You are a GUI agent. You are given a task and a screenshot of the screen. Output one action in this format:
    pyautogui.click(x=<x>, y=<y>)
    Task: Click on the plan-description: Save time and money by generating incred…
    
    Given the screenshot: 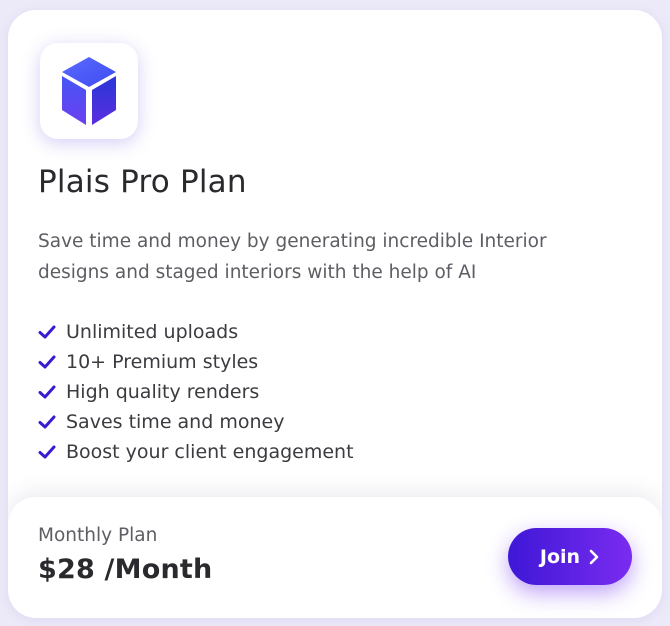 What is the action you would take?
    pyautogui.click(x=292, y=257)
    